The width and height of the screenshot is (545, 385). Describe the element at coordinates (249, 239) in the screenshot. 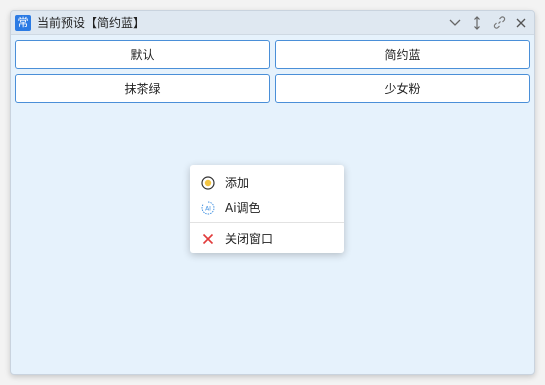

I see `menu-item-close-window-label: 关闭窗口` at that location.